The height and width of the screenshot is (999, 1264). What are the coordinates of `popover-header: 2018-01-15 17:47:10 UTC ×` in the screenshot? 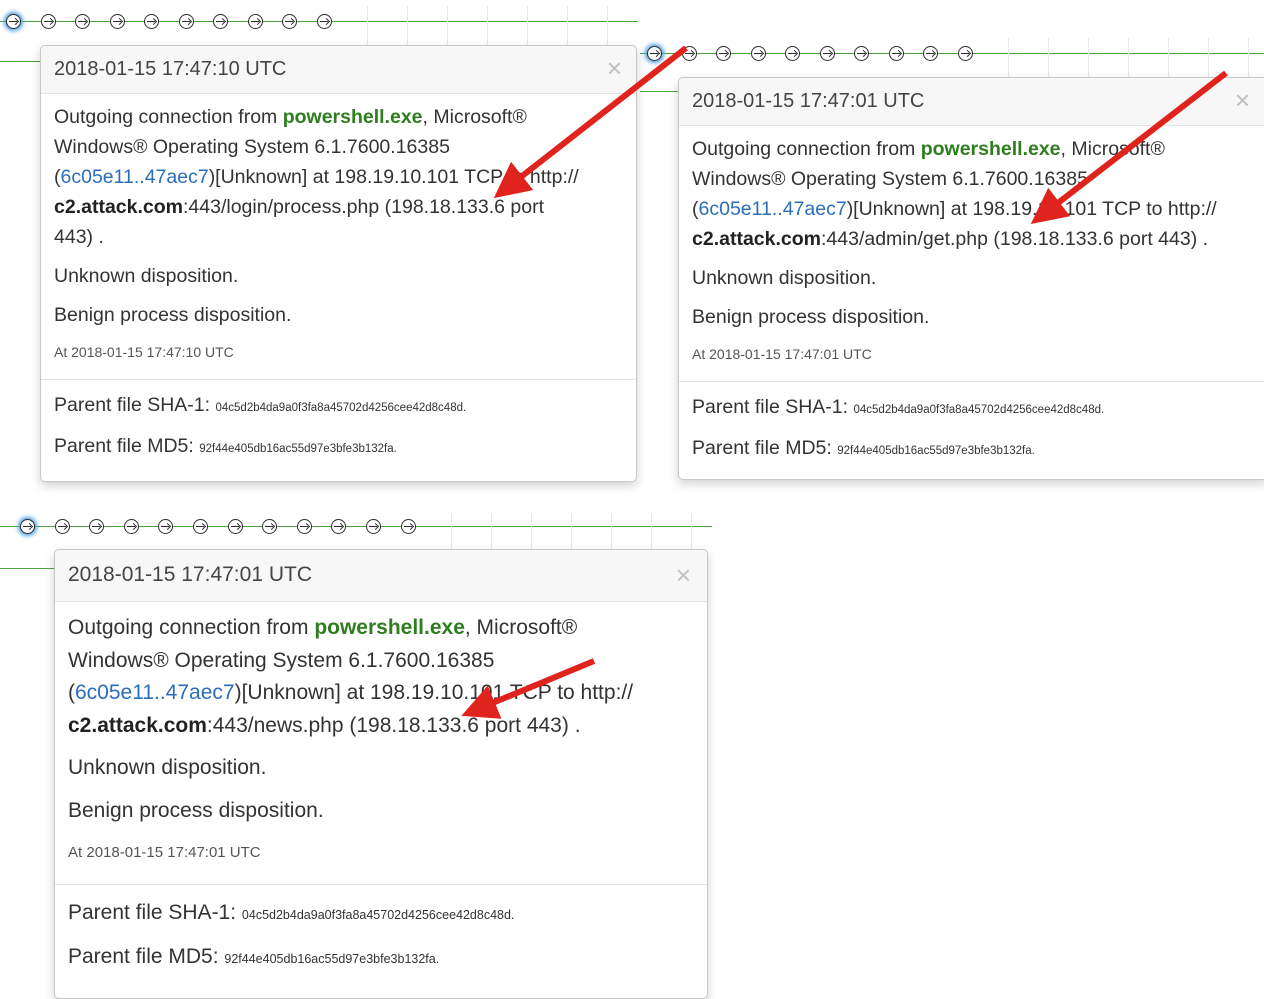 It's located at (338, 70).